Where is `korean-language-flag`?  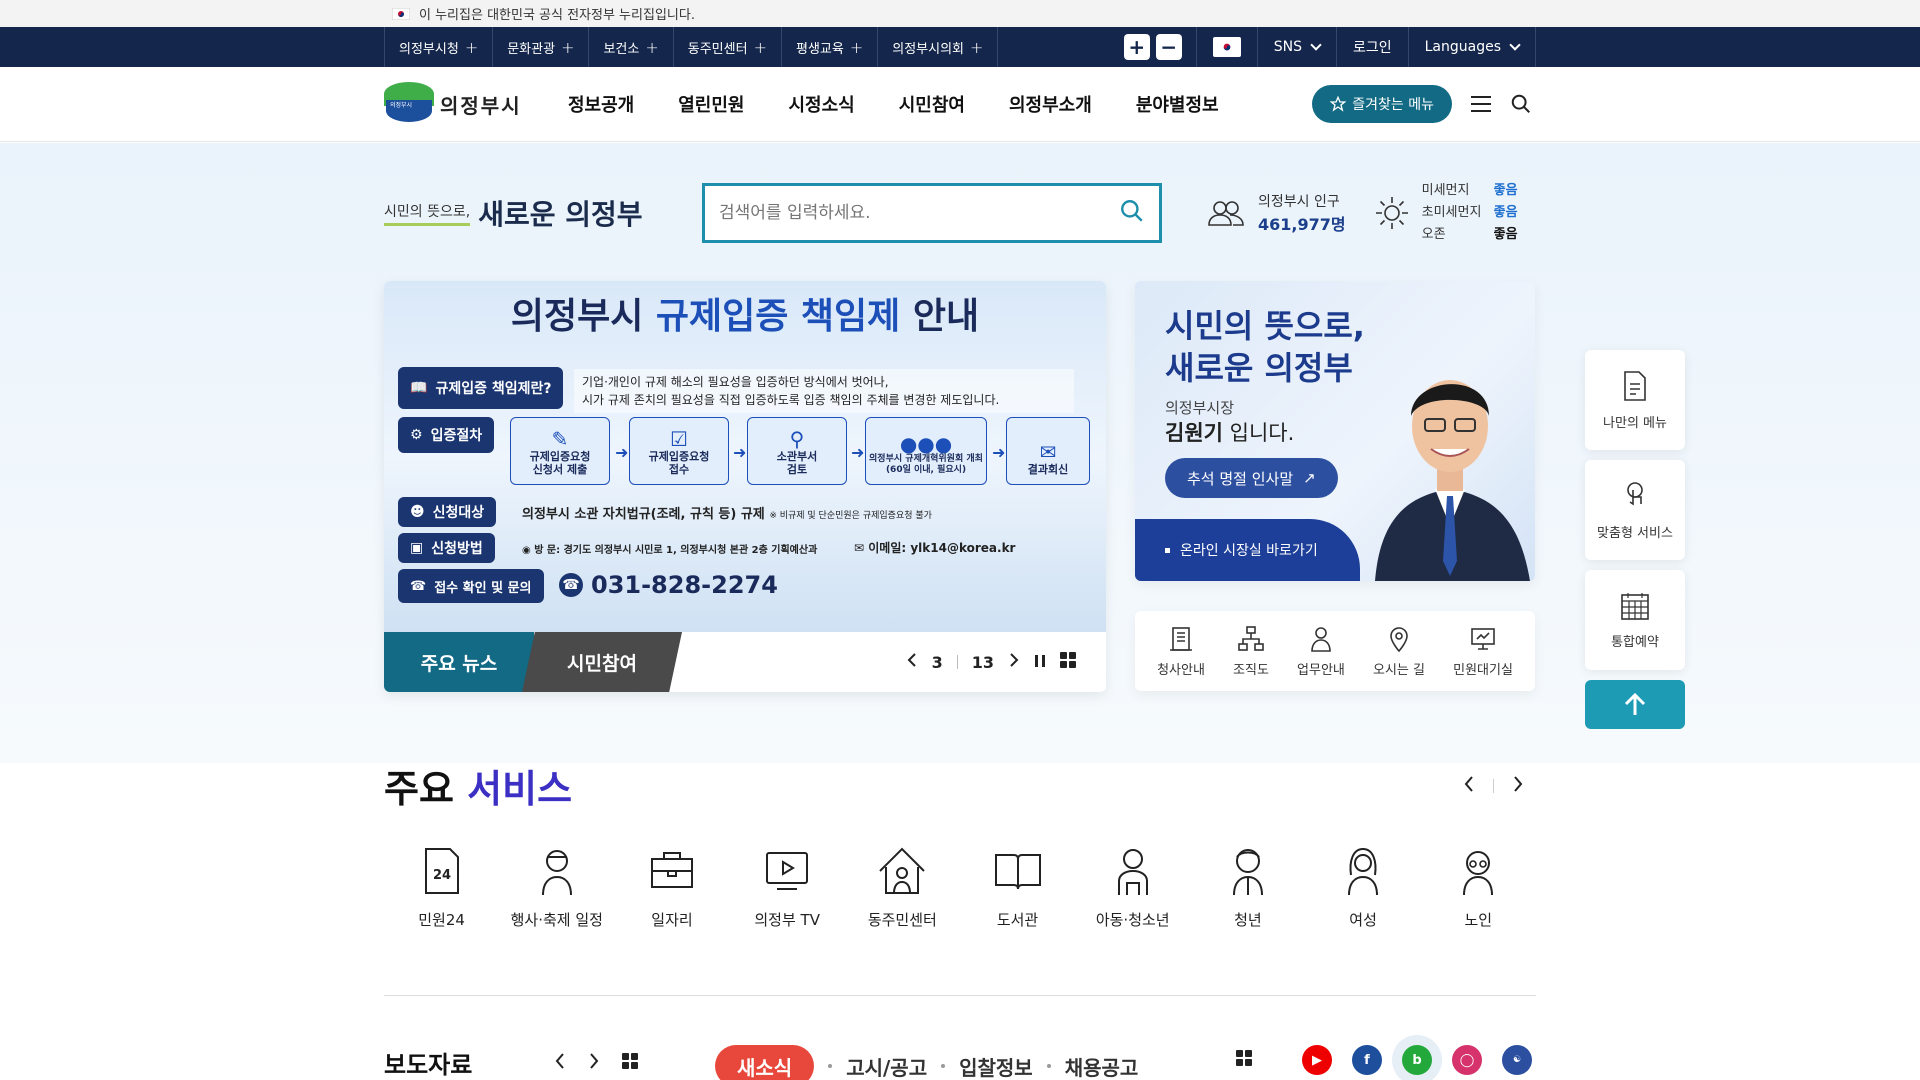
korean-language-flag is located at coordinates (1226, 47).